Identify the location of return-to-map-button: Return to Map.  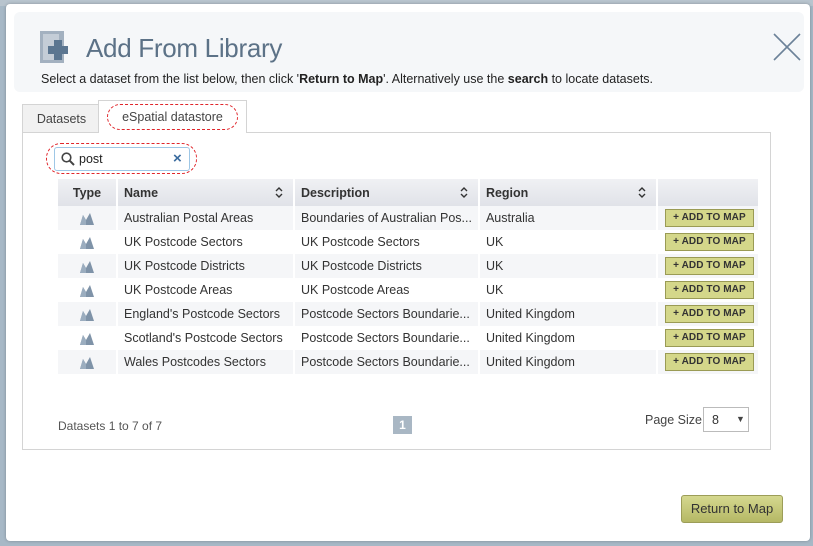
(732, 509).